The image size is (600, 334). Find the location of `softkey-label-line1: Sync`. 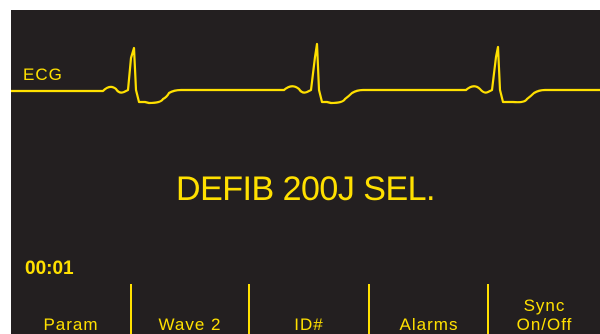

softkey-label-line1: Sync is located at coordinates (544, 305).